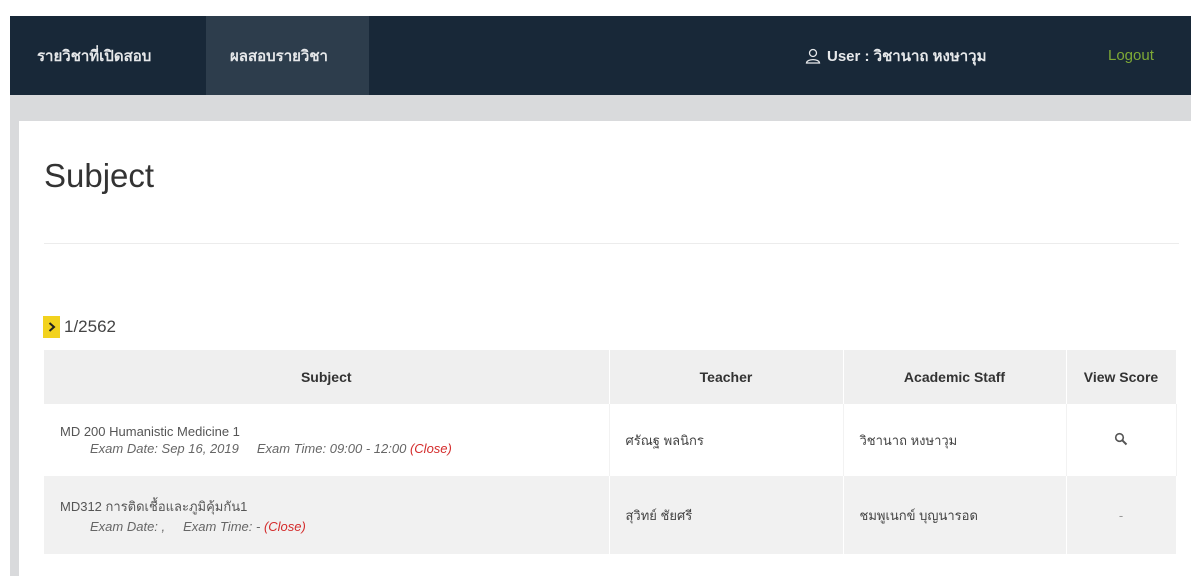  I want to click on column-header-view-score: View Score, so click(1121, 377).